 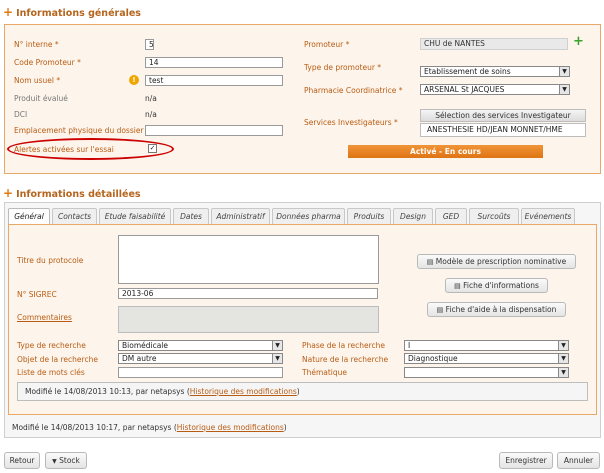 What do you see at coordinates (327, 44) in the screenshot?
I see `promoteur-label: Promoteur *` at bounding box center [327, 44].